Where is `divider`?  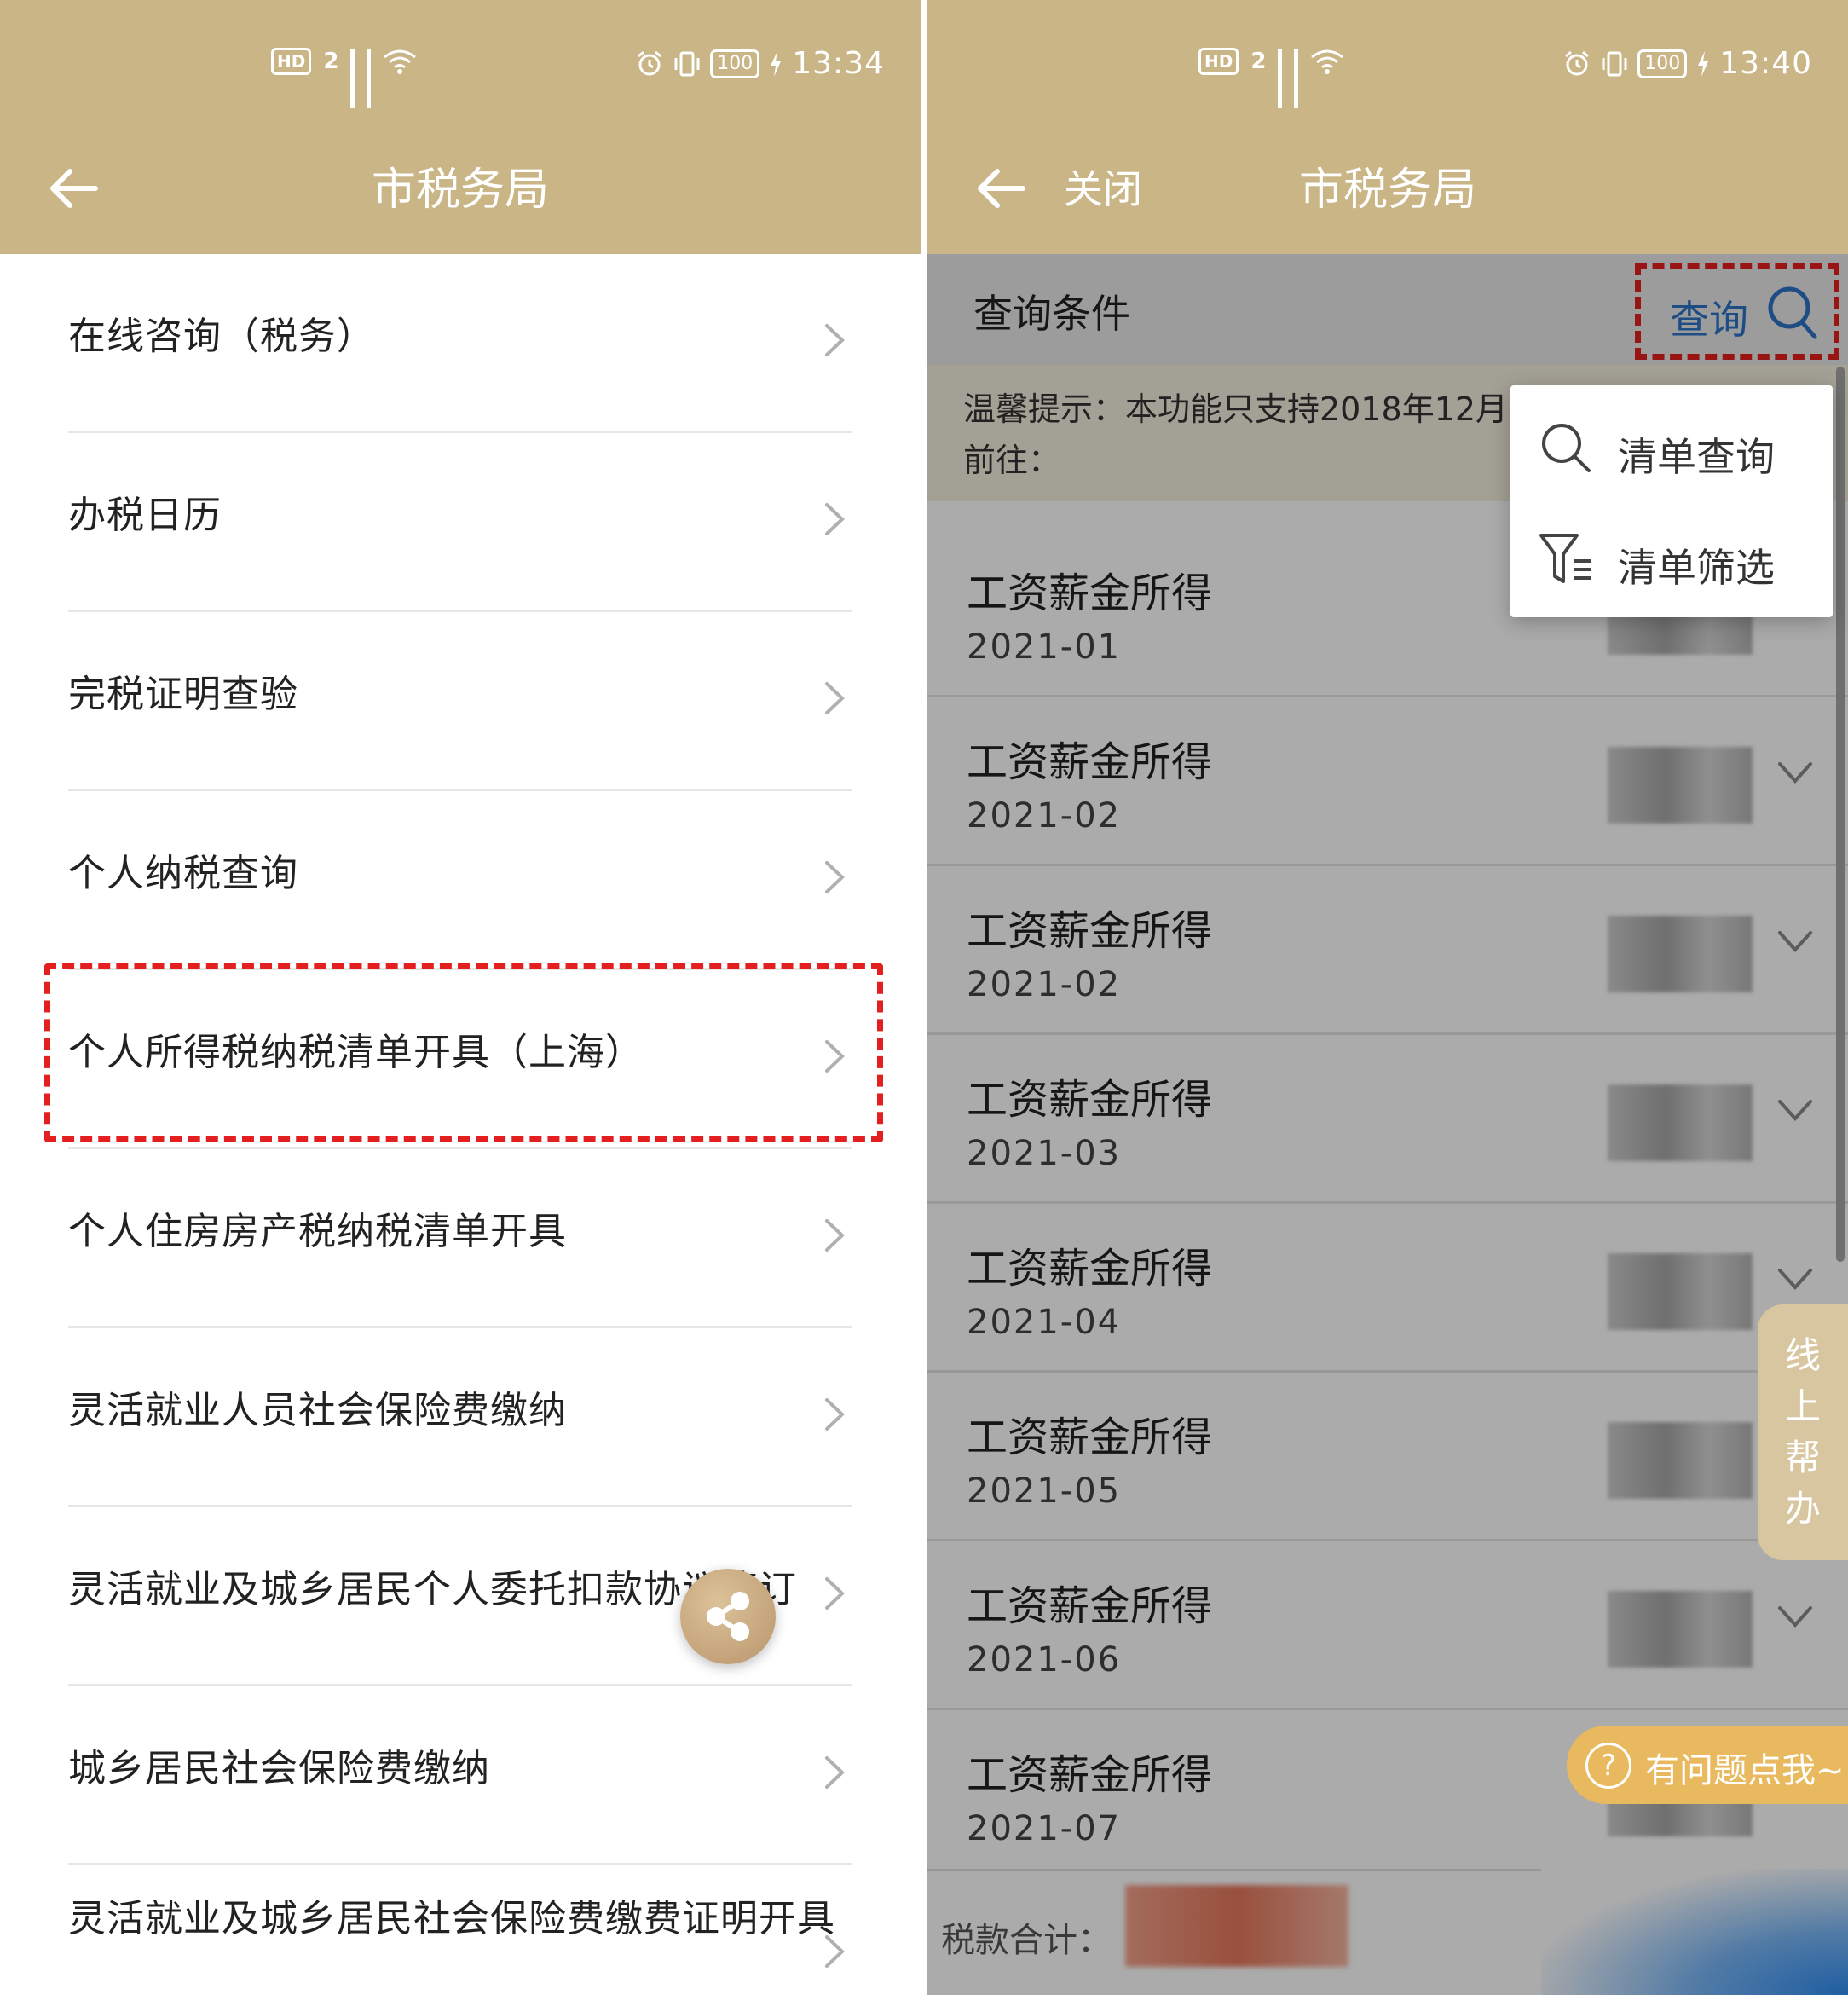
divider is located at coordinates (924, 997).